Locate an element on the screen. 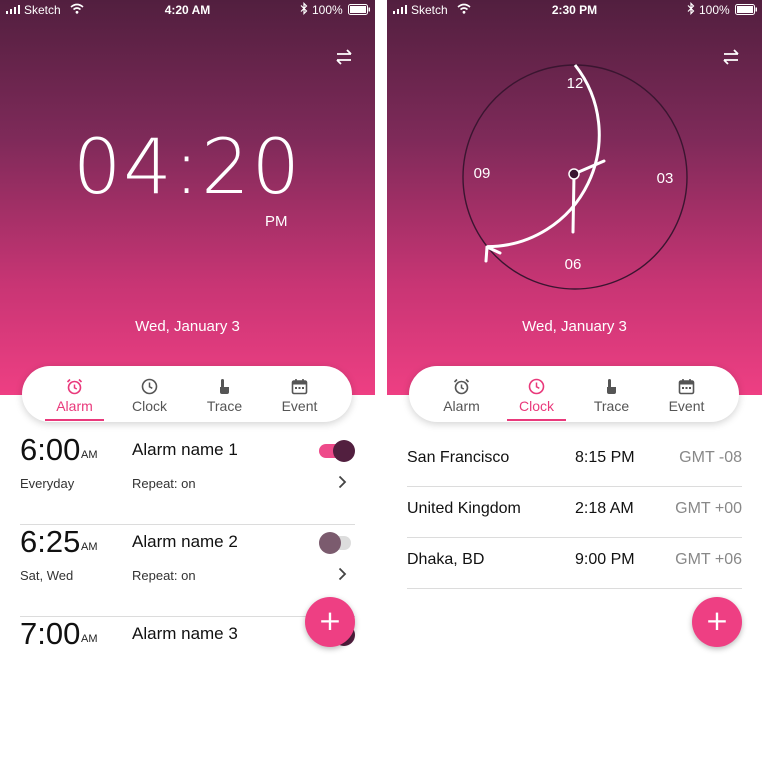 The width and height of the screenshot is (762, 762). add-alarm-button: + is located at coordinates (330, 622).